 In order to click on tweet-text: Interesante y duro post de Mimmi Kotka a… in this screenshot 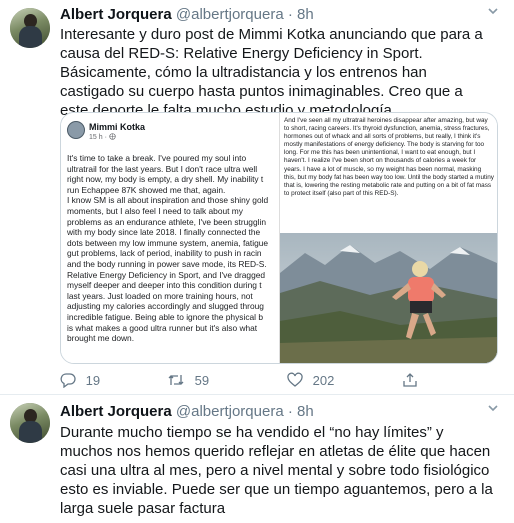, I will do `click(271, 72)`.